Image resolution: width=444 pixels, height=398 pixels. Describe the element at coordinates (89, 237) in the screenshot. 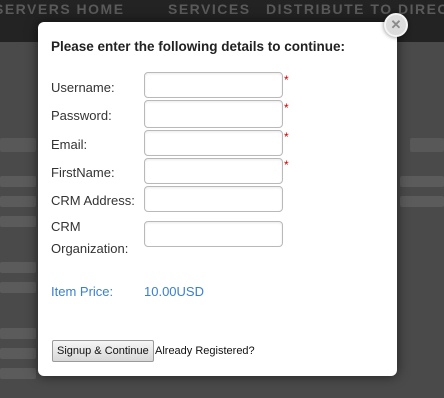

I see `crm-organization-label: CRM Organization:` at that location.